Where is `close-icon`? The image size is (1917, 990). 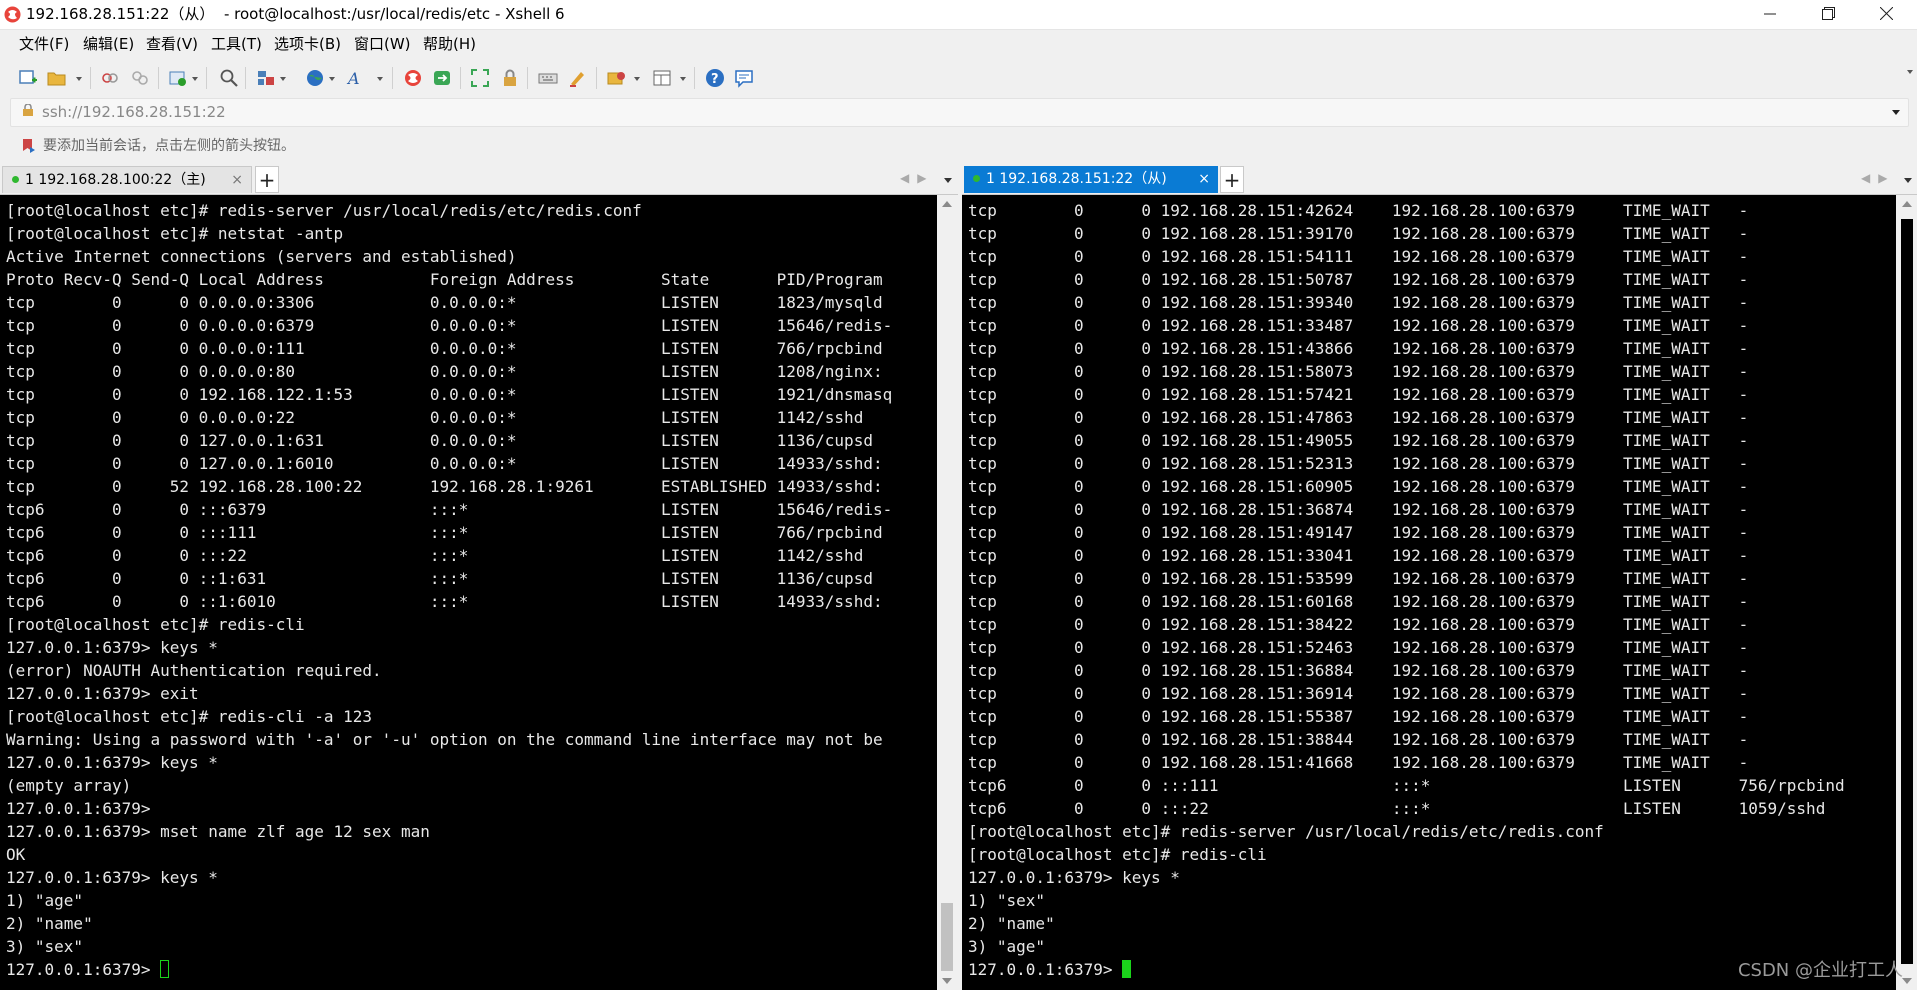 close-icon is located at coordinates (1886, 13).